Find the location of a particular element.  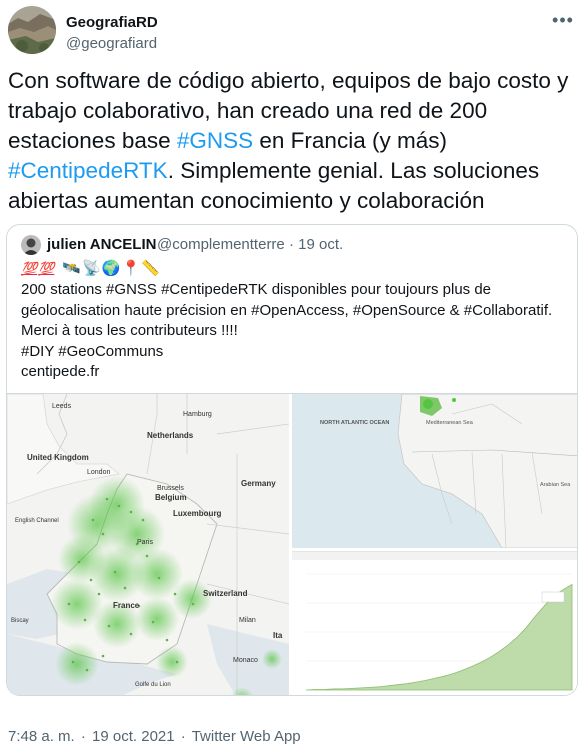

map-label: France is located at coordinates (126, 605).